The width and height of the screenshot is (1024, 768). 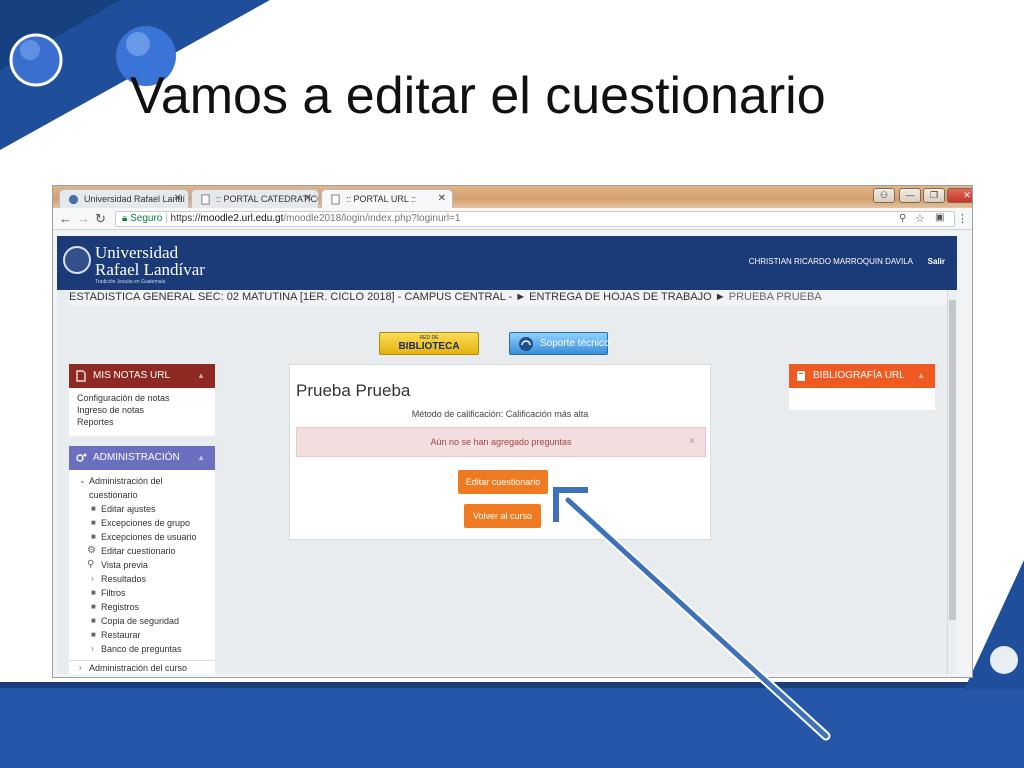 I want to click on admin-item-label: Filtros, so click(x=113, y=593).